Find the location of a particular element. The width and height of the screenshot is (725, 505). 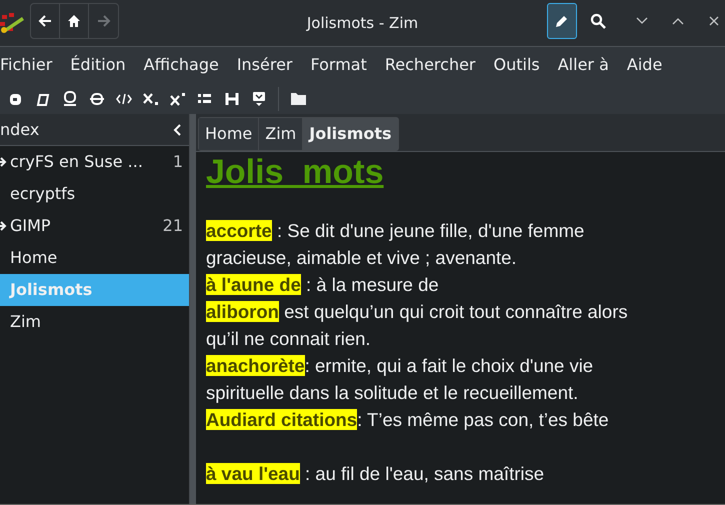

menu-item: Format is located at coordinates (343, 65).